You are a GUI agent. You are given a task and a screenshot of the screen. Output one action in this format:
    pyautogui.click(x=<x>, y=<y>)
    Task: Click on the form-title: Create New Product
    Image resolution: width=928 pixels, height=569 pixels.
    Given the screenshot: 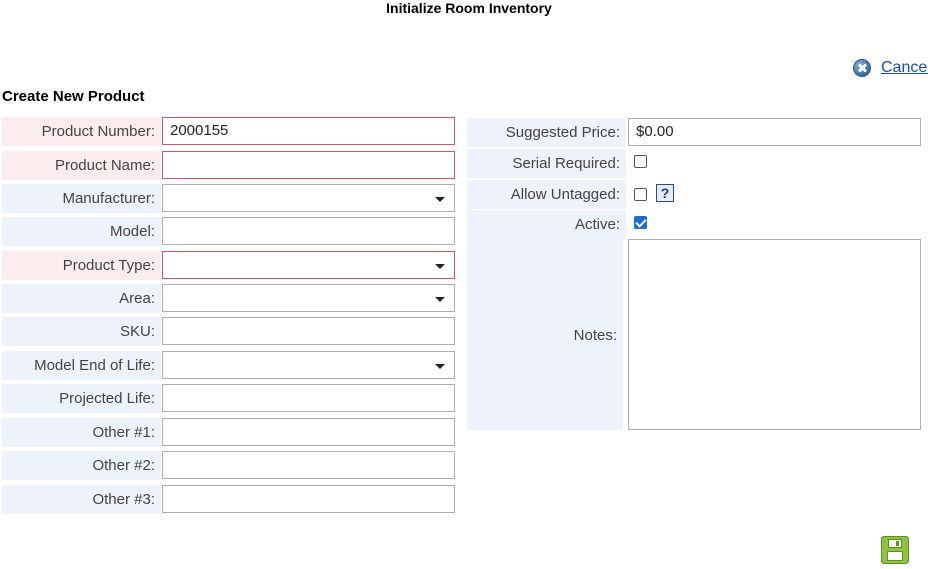 What is the action you would take?
    pyautogui.click(x=73, y=96)
    